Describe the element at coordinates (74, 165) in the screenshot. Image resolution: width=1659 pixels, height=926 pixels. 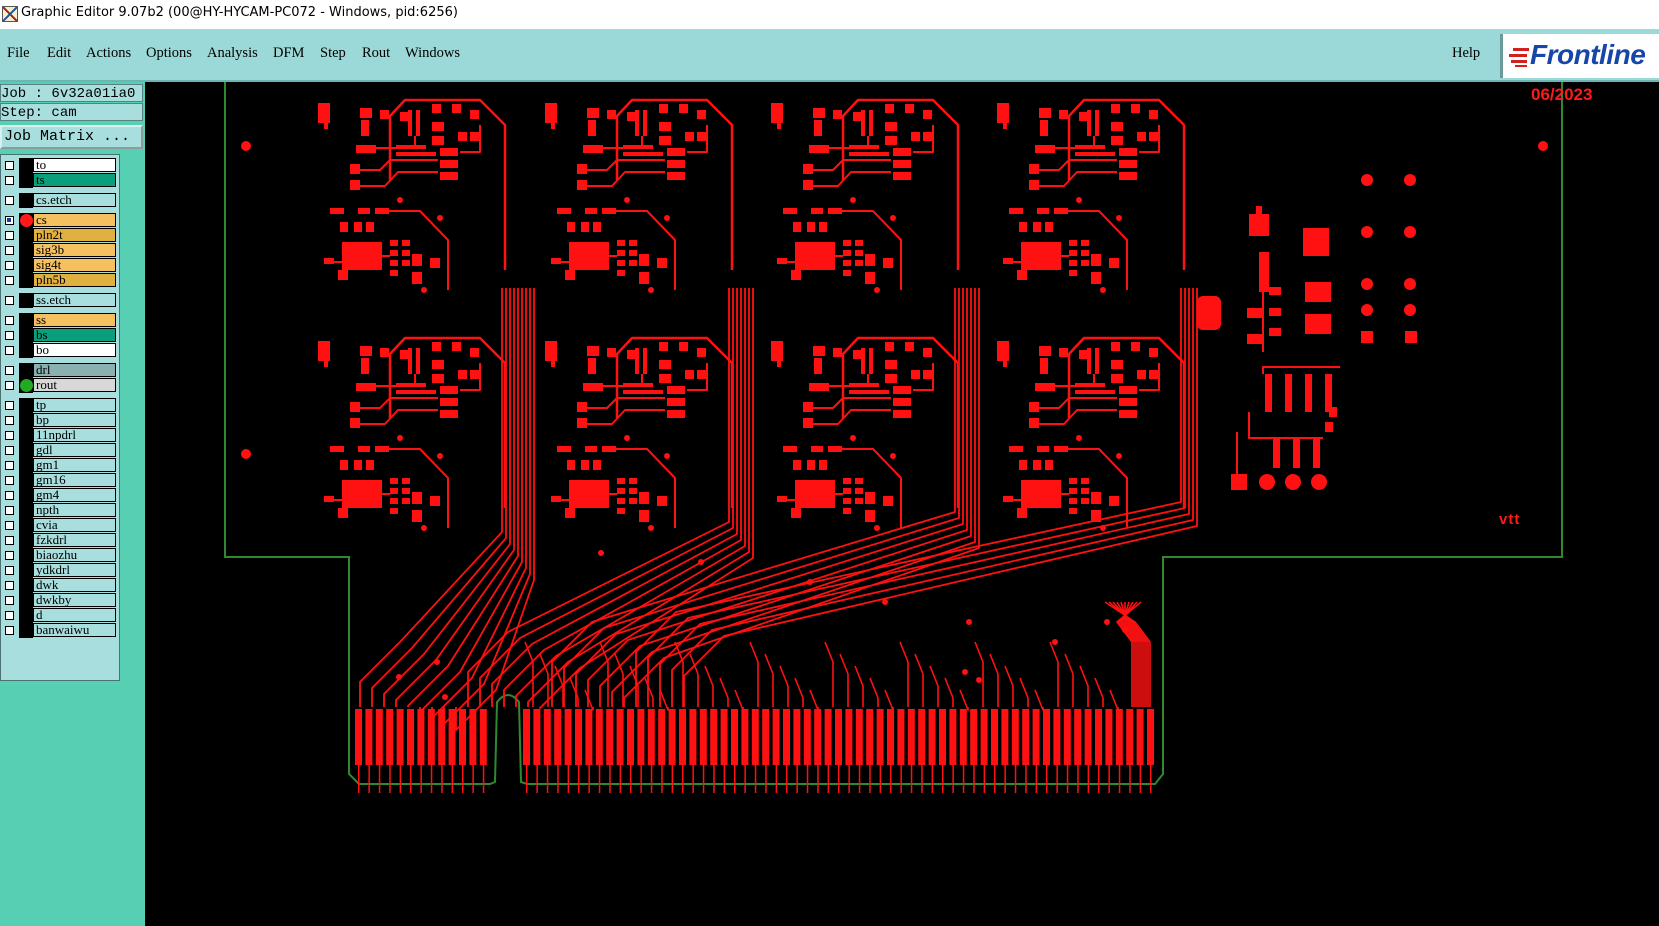
I see `layer-name: to` at that location.